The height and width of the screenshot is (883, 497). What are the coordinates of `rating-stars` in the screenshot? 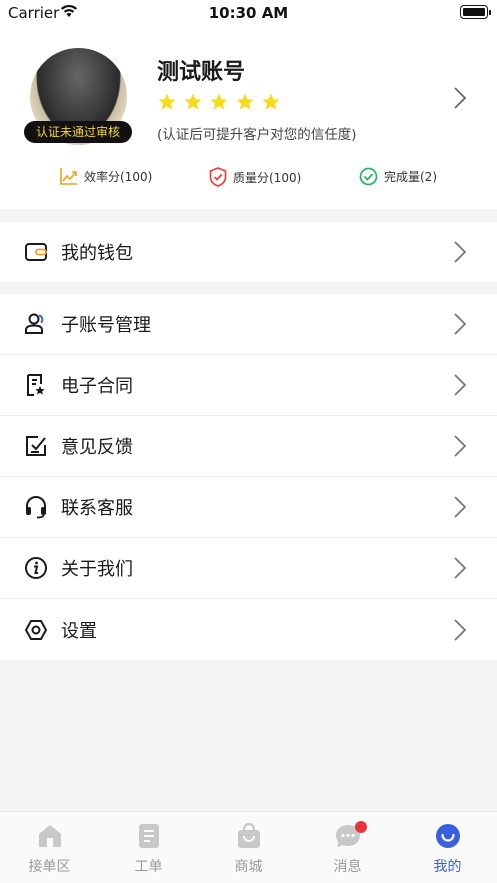 It's located at (219, 102).